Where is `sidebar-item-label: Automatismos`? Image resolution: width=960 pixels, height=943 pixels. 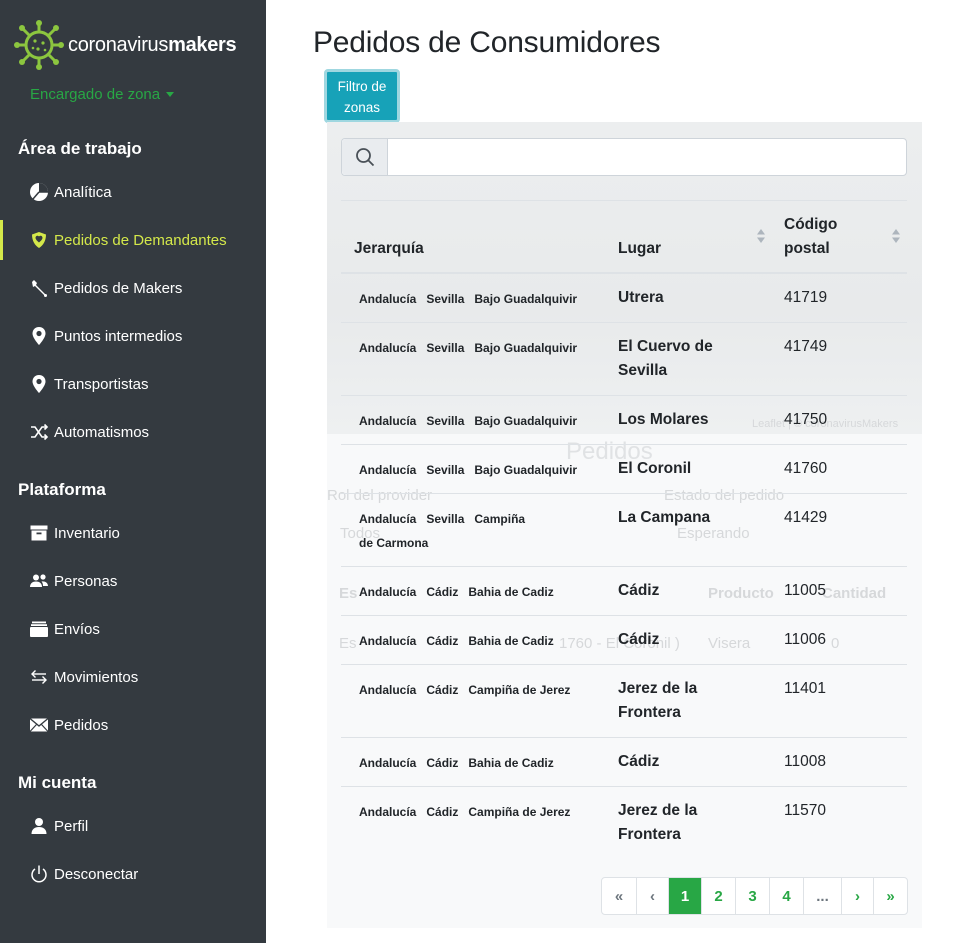
sidebar-item-label: Automatismos is located at coordinates (102, 432).